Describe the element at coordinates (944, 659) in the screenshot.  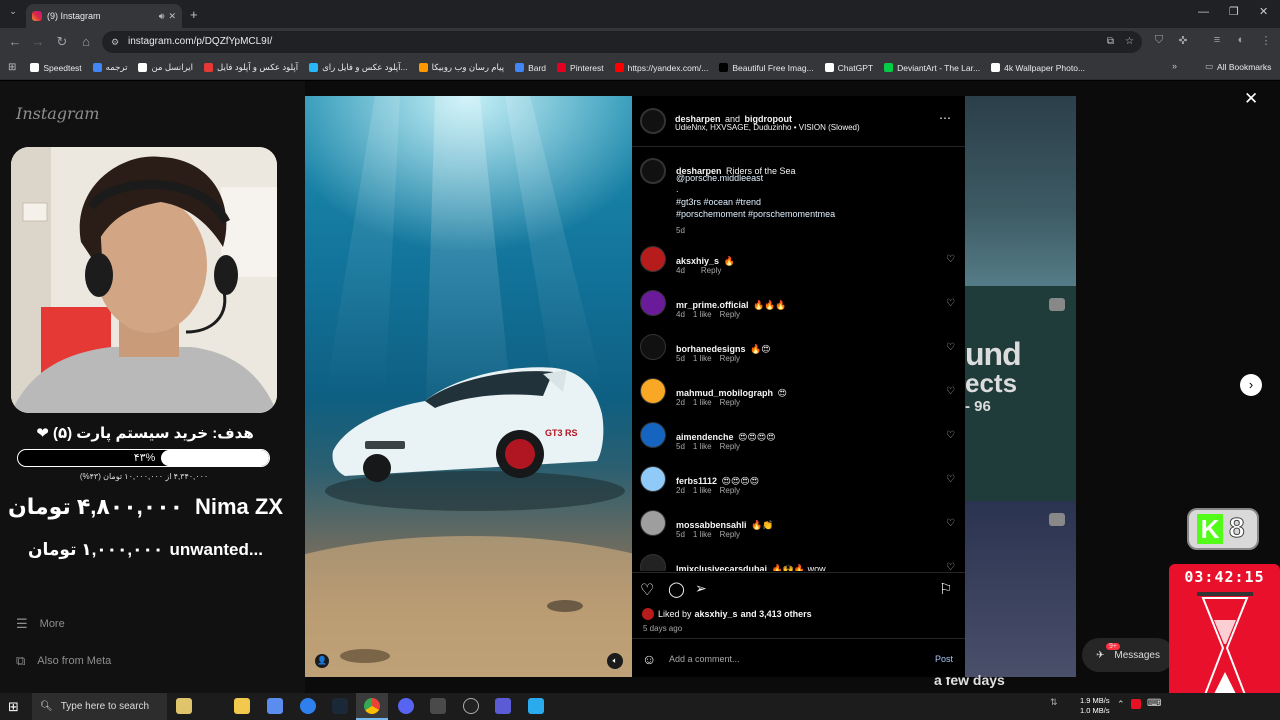
I see `post-comment-button: Post` at that location.